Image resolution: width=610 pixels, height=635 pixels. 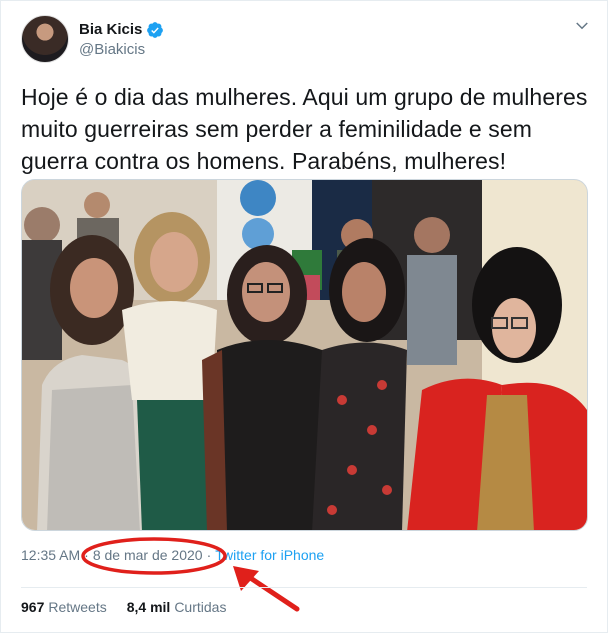 I want to click on author-name: Bia Kicis, so click(x=110, y=29).